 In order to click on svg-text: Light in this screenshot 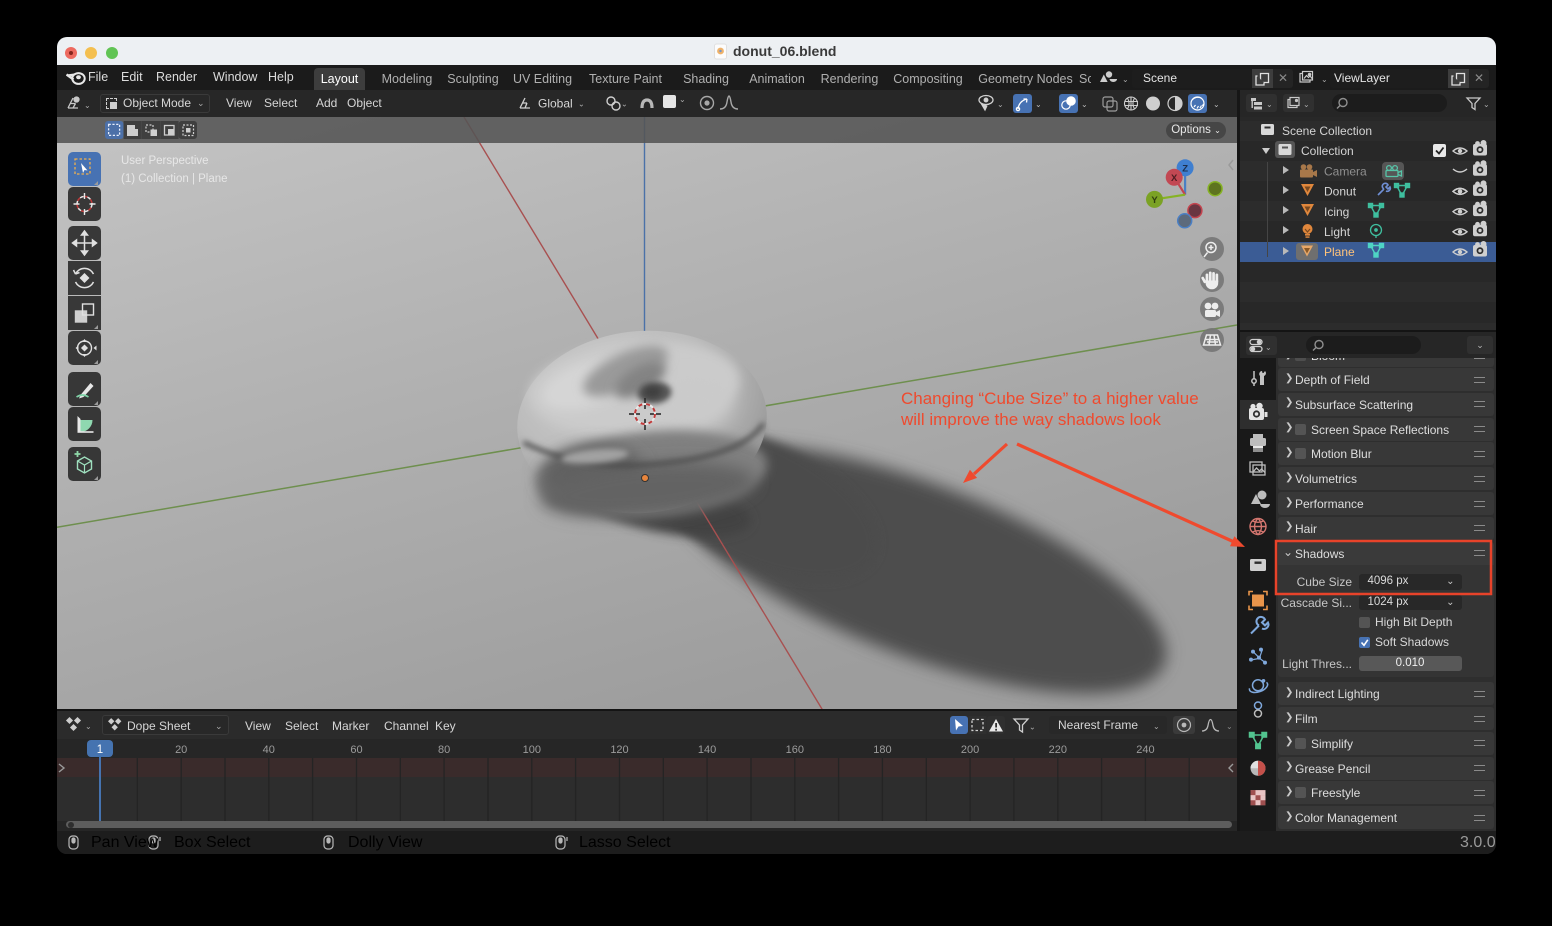, I will do `click(1337, 232)`.